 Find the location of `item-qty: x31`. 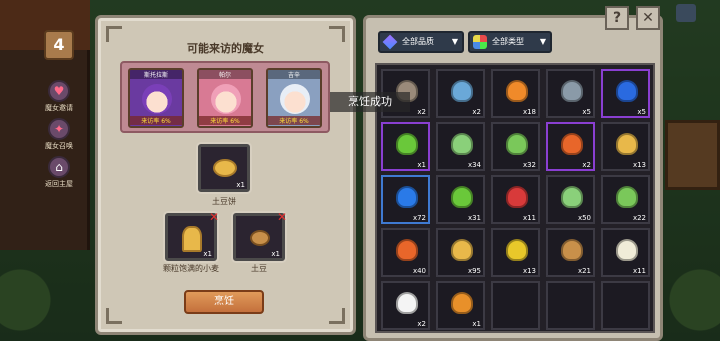

item-qty: x31 is located at coordinates (474, 218).